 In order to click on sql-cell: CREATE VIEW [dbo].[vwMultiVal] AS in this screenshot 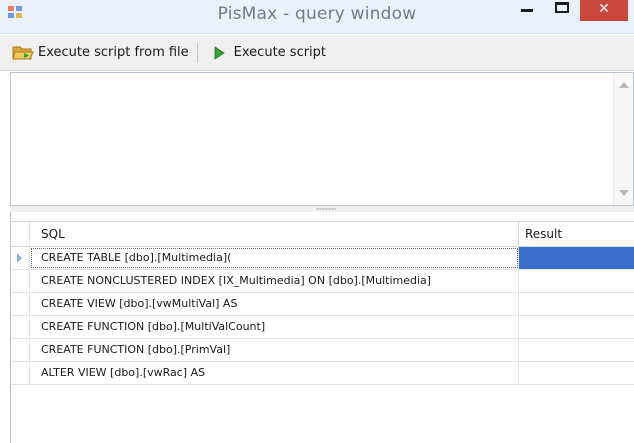, I will do `click(274, 304)`.